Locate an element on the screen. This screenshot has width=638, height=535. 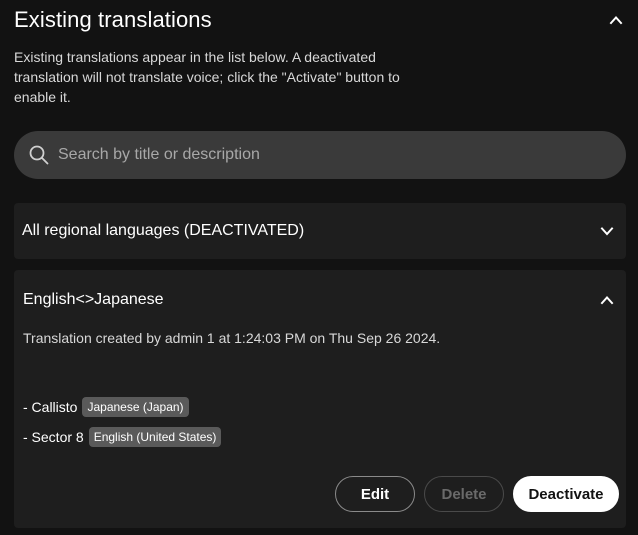
translation-card-header: All regional languages (DEACTIVATED) is located at coordinates (320, 231).